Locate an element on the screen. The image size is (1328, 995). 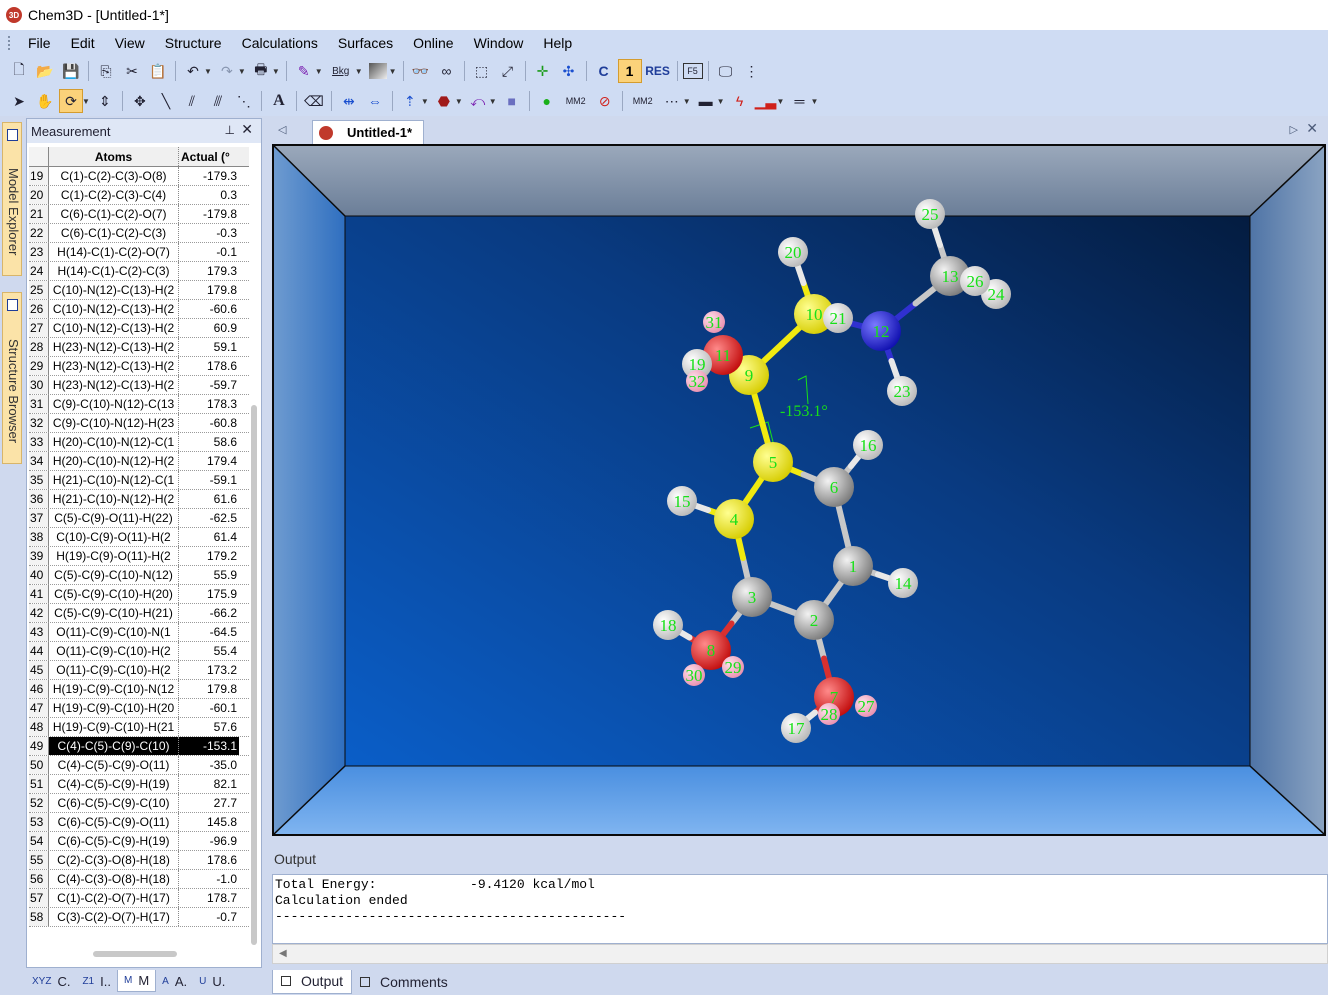
table-row: 51 C(4)-C(5)-C(9)-H(19) 82.1 is located at coordinates (139, 784).